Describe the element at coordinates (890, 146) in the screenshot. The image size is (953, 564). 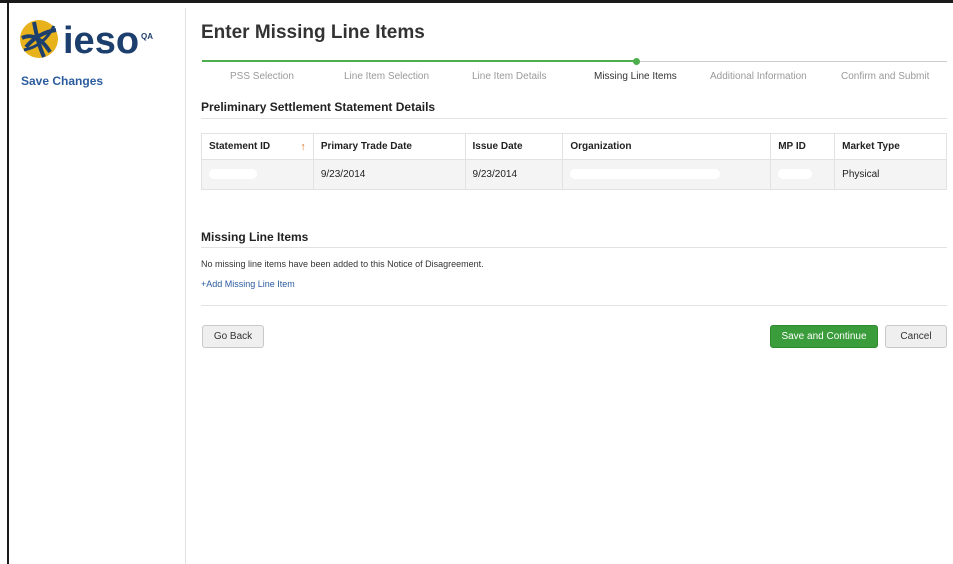
I see `column-market-type: Market Type` at that location.